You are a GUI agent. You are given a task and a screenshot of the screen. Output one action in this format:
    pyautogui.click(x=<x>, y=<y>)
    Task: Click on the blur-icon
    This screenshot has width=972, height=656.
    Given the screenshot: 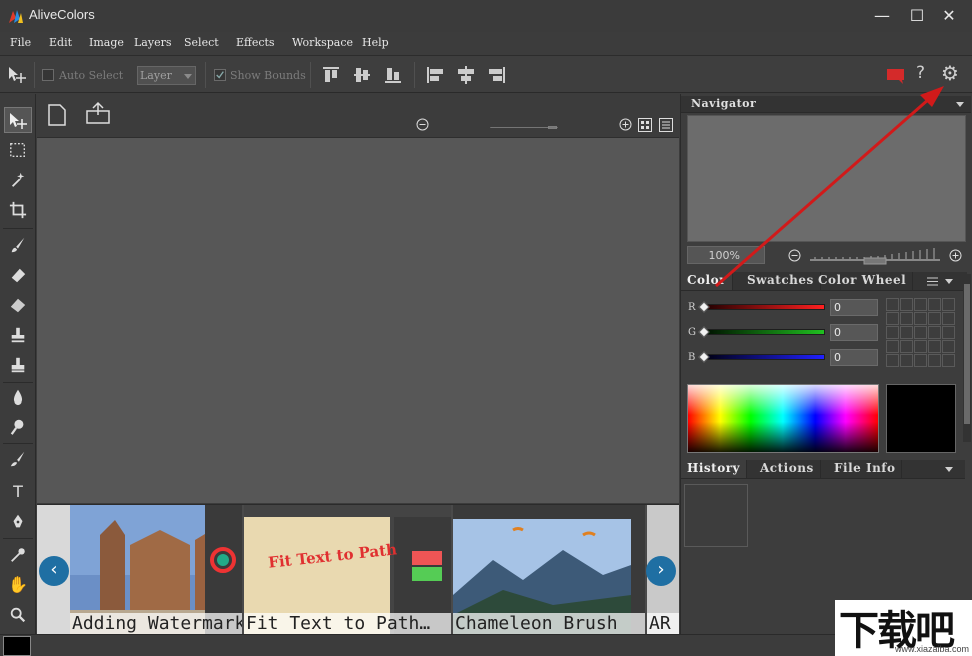 What is the action you would take?
    pyautogui.click(x=18, y=397)
    